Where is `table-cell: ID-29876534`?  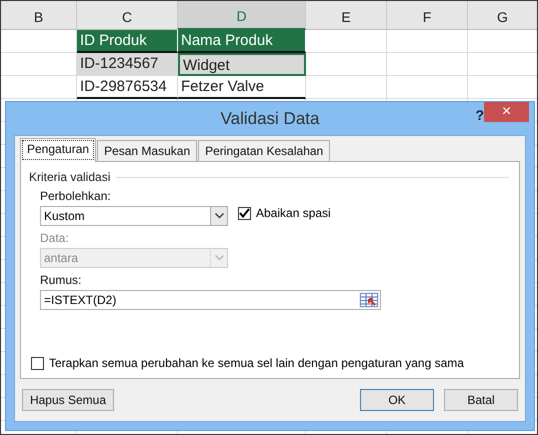 table-cell: ID-29876534 is located at coordinates (127, 87).